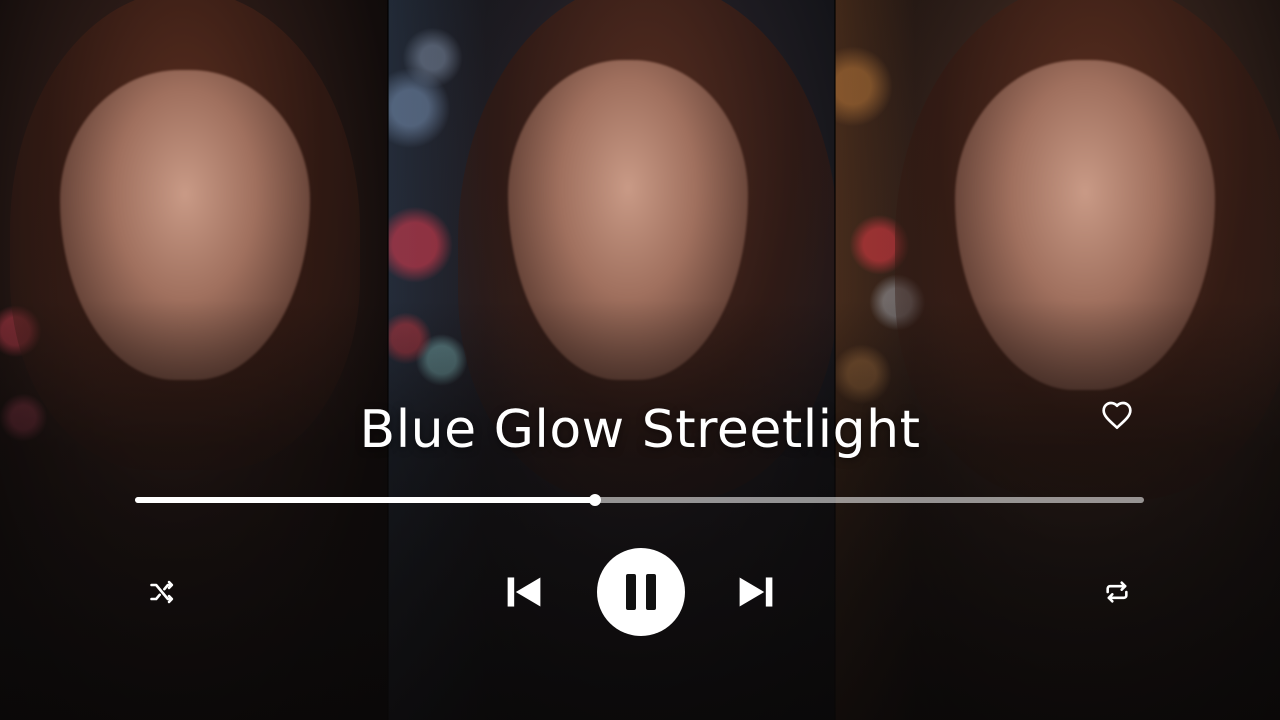  I want to click on progress-fill, so click(365, 500).